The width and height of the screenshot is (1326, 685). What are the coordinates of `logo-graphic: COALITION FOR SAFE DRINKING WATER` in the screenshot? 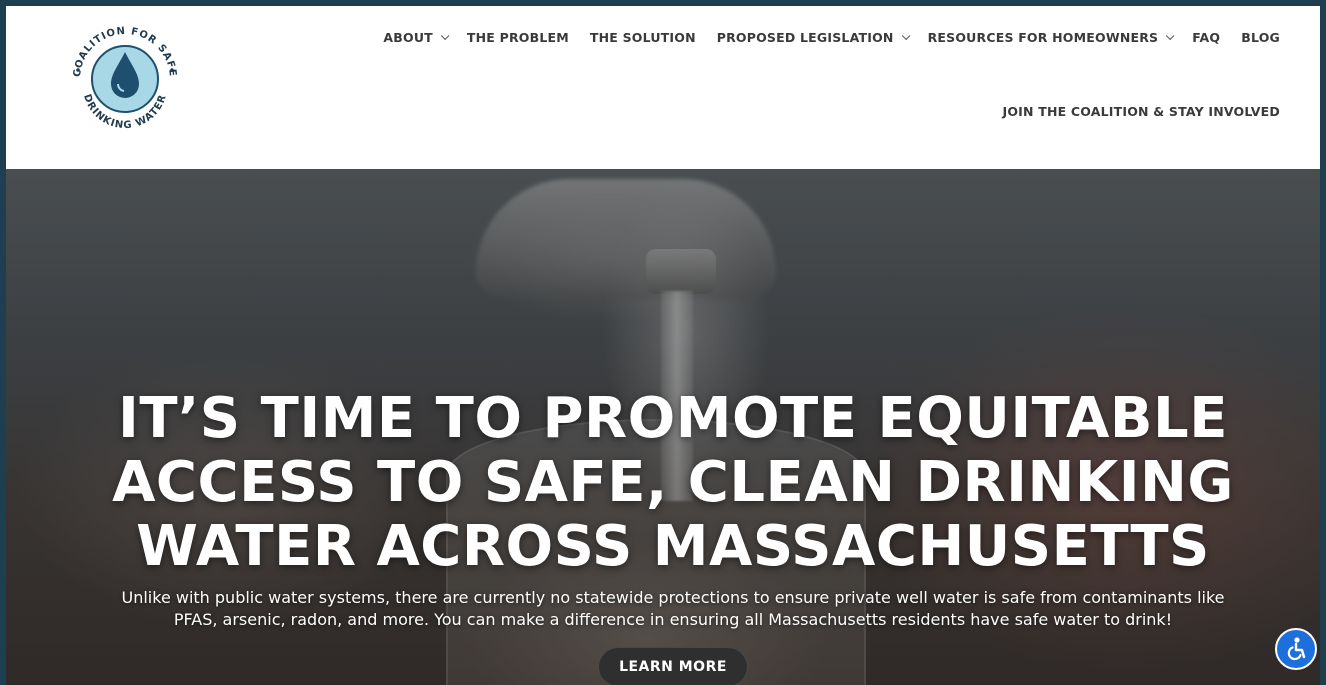 It's located at (124, 78).